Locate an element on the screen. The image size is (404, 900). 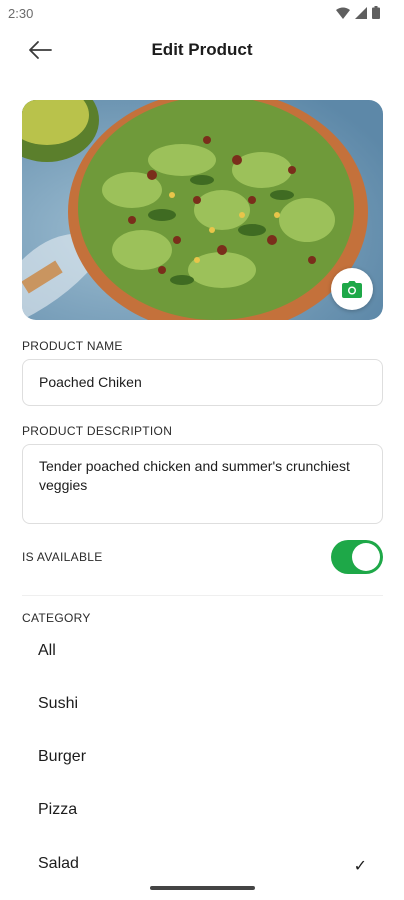
is-available-label: IS AVAILABLE is located at coordinates (62, 557).